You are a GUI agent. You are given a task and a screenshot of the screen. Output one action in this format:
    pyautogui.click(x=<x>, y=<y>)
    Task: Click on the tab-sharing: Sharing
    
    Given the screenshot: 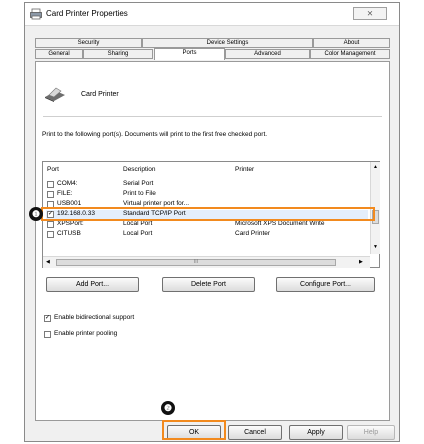 What is the action you would take?
    pyautogui.click(x=118, y=54)
    